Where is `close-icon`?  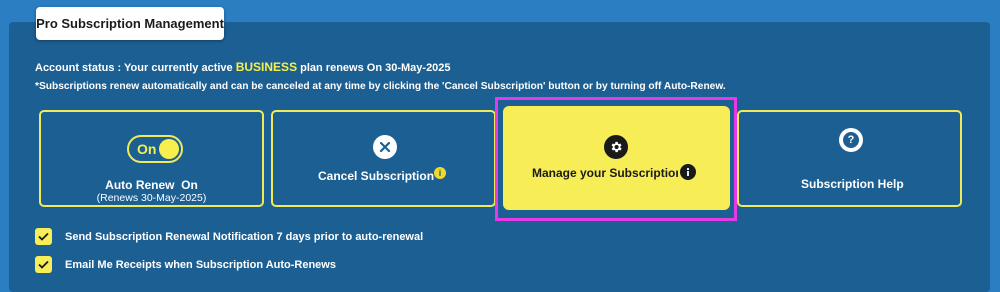
close-icon is located at coordinates (385, 147).